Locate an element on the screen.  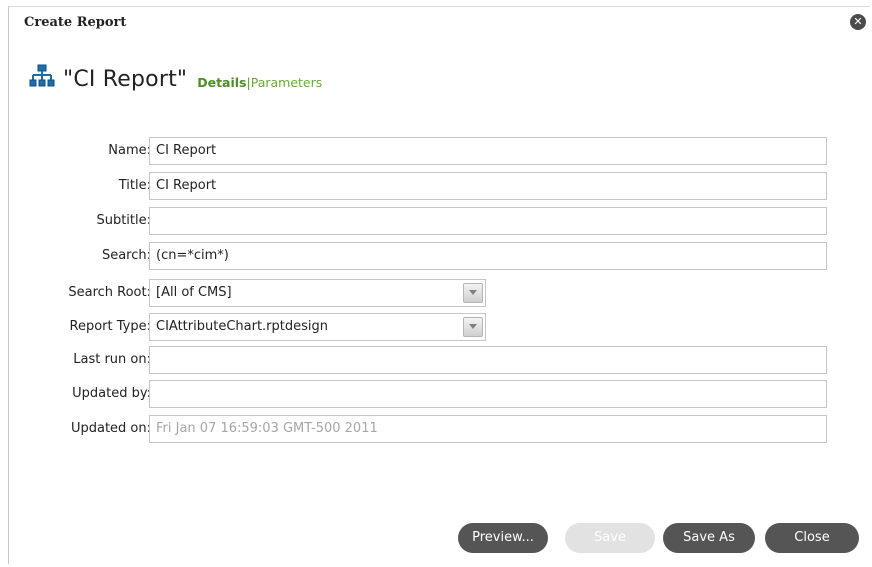
search-root-label: Search Root: is located at coordinates (109, 292).